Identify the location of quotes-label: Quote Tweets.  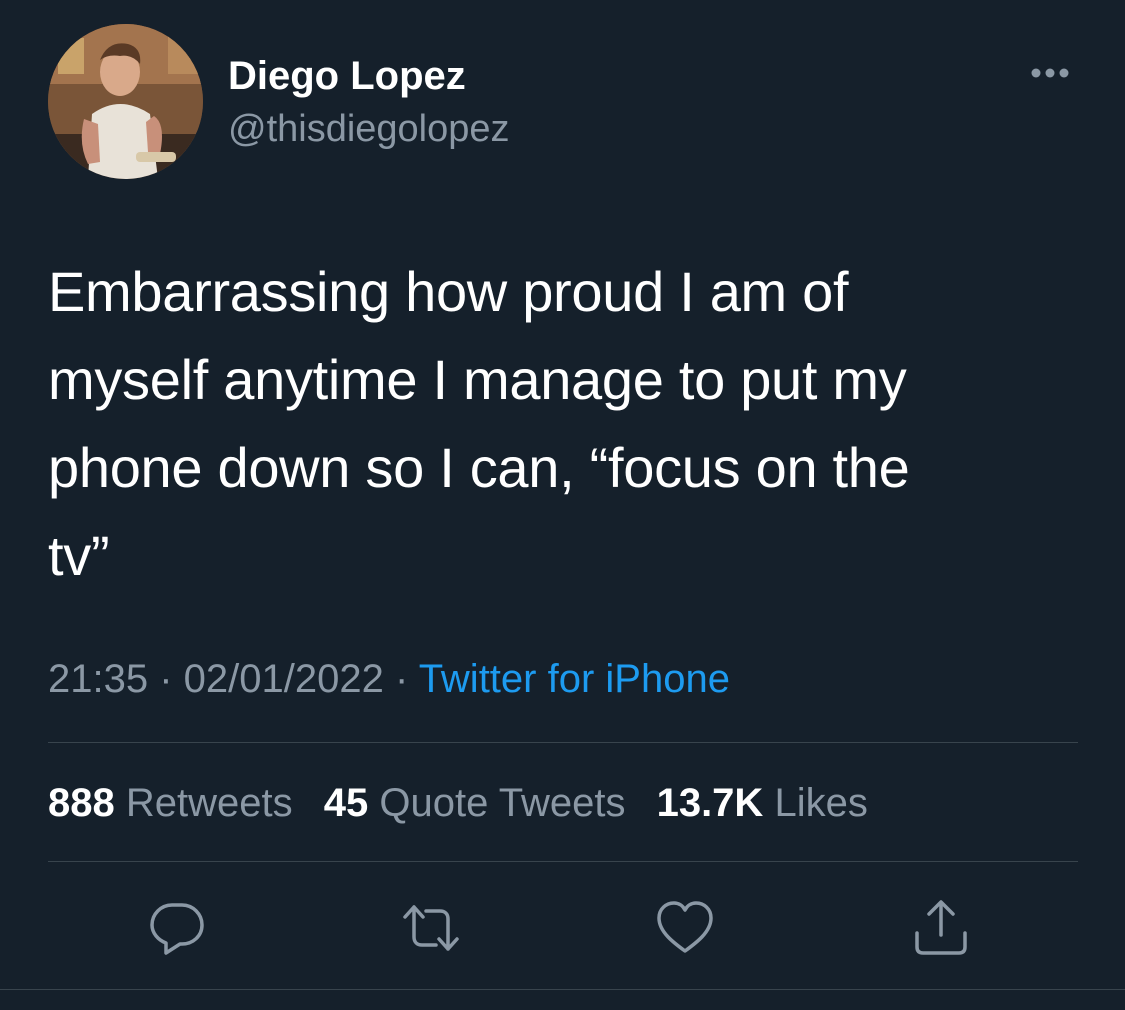
(502, 803).